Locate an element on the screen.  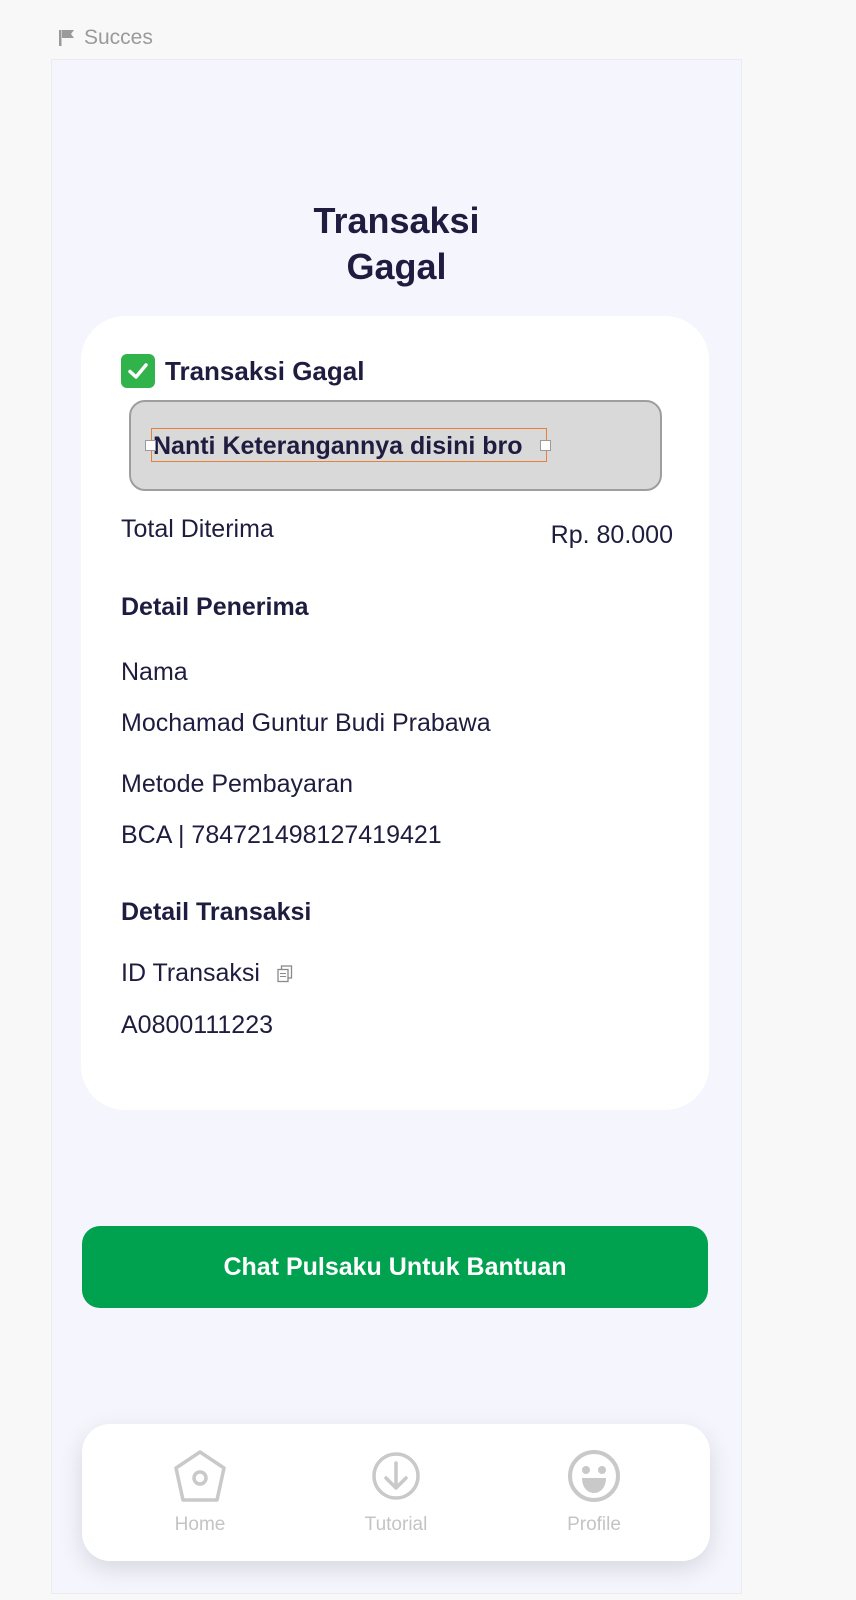
copy-icon is located at coordinates (285, 974).